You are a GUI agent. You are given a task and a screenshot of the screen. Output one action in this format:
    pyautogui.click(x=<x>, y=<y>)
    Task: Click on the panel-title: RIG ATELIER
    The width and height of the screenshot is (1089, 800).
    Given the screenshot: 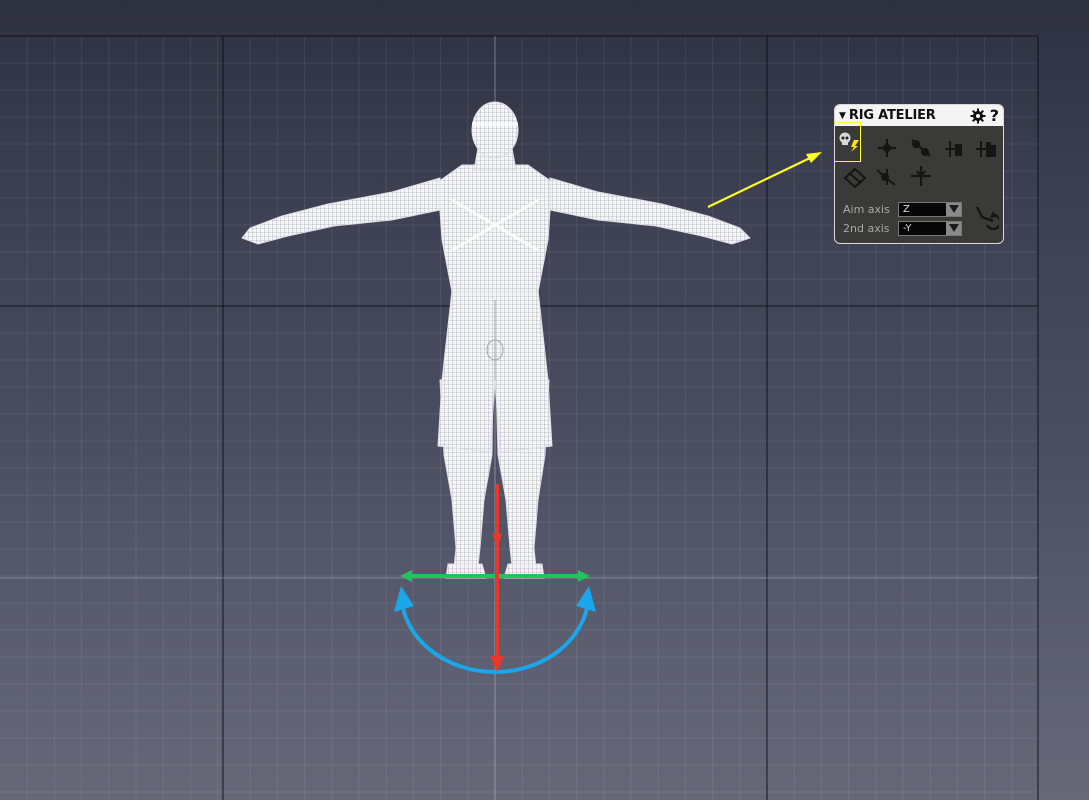 What is the action you would take?
    pyautogui.click(x=892, y=115)
    